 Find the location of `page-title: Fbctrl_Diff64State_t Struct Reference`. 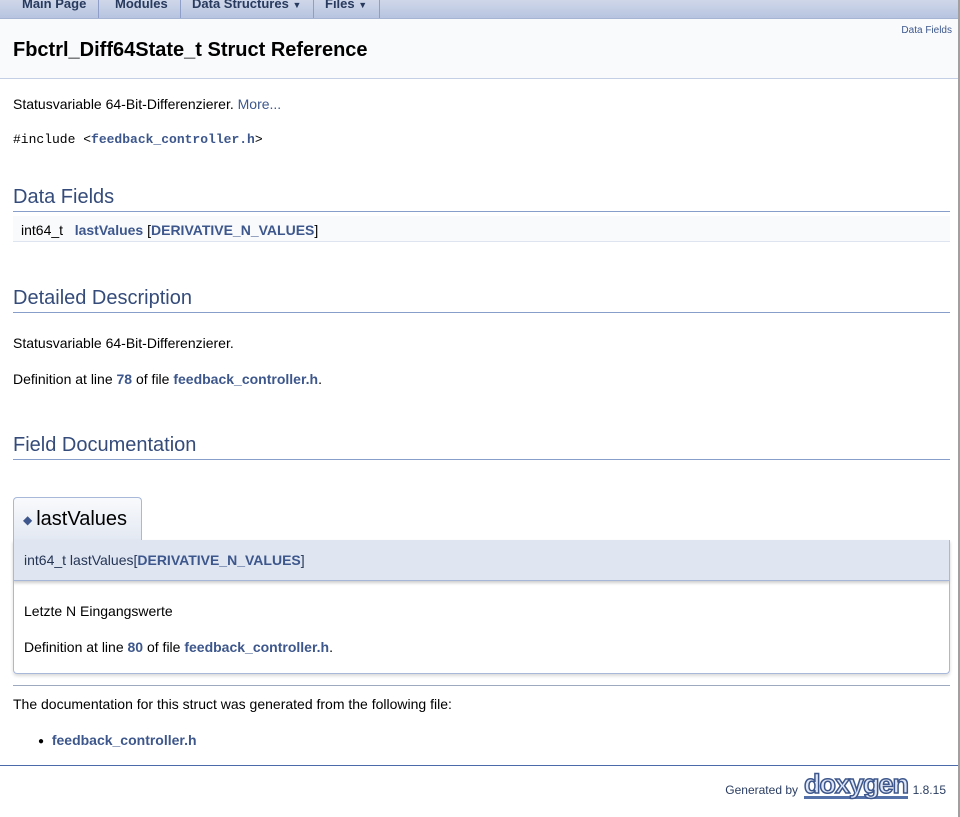

page-title: Fbctrl_Diff64State_t Struct Reference is located at coordinates (190, 50).